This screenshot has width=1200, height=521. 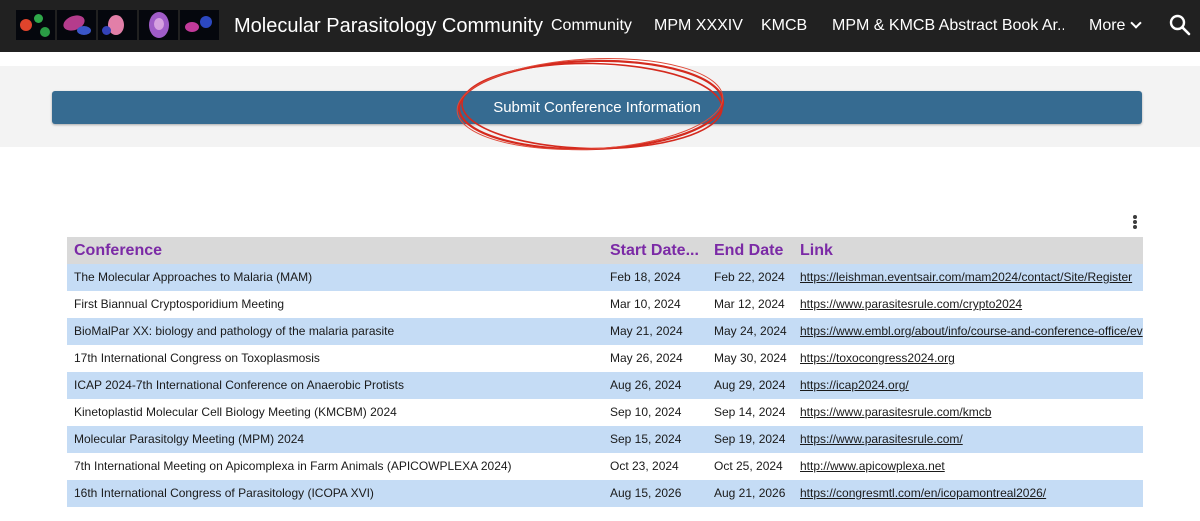 What do you see at coordinates (646, 439) in the screenshot?
I see `cell-start-date: Sep 15, 2024` at bounding box center [646, 439].